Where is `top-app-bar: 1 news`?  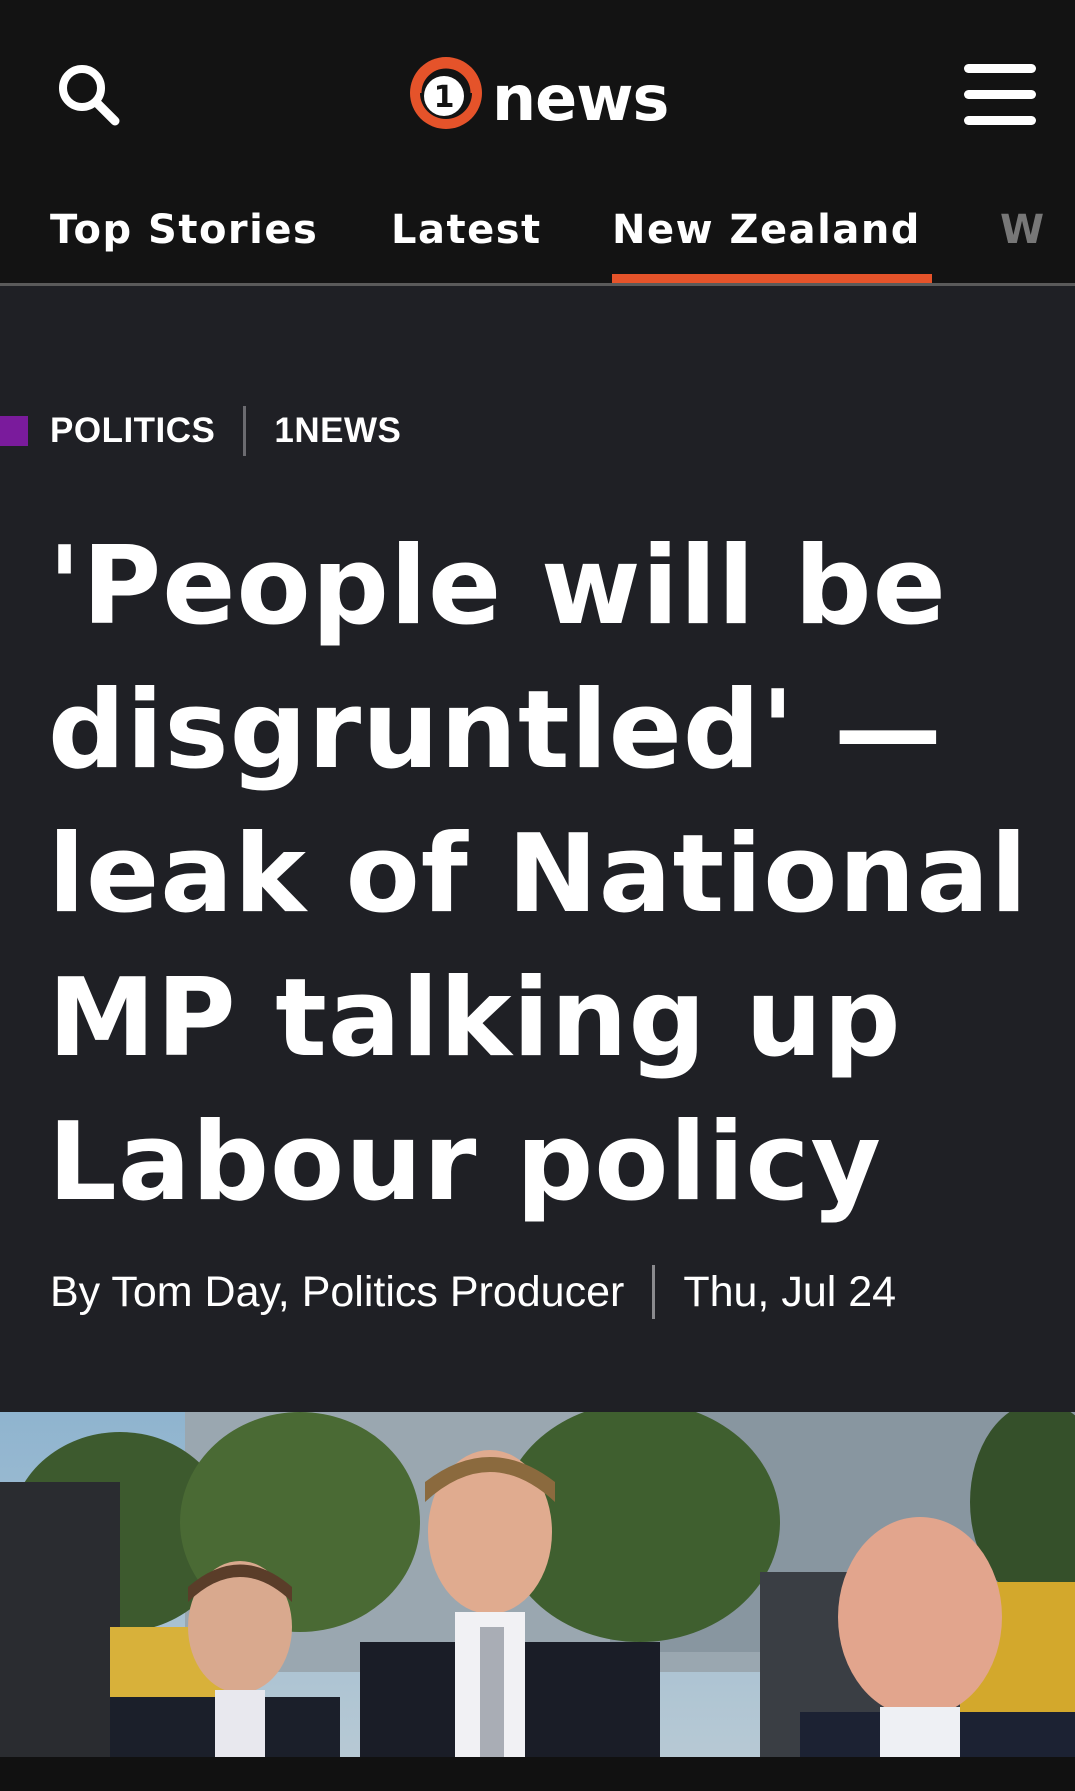 top-app-bar: 1 news is located at coordinates (537, 90).